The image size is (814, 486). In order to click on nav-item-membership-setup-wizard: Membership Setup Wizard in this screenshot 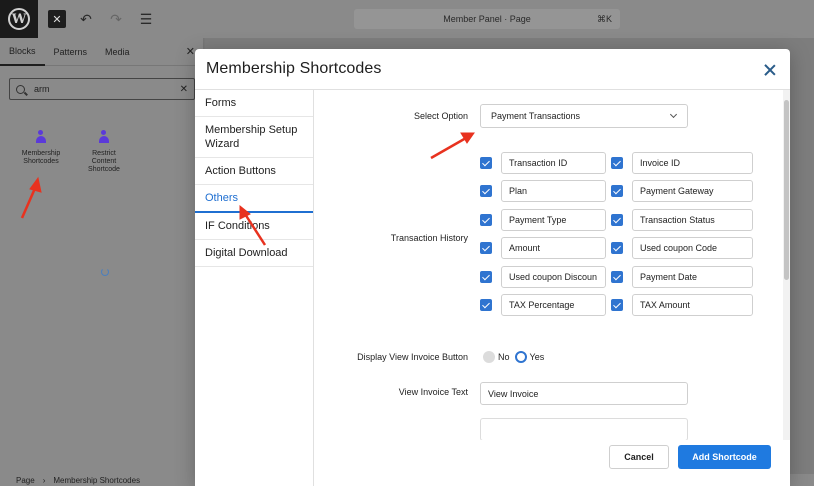, I will do `click(254, 137)`.